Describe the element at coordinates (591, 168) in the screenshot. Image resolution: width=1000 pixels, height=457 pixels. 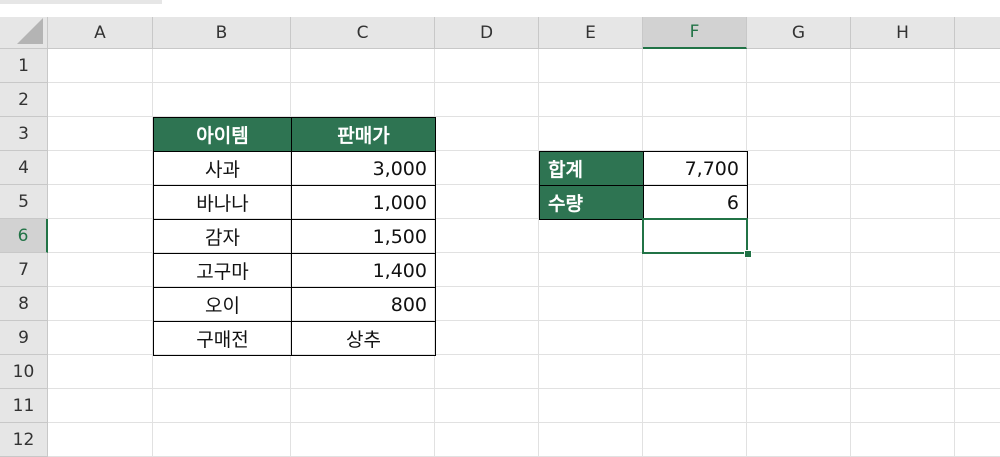
I see `total-label-cell: 합계` at that location.